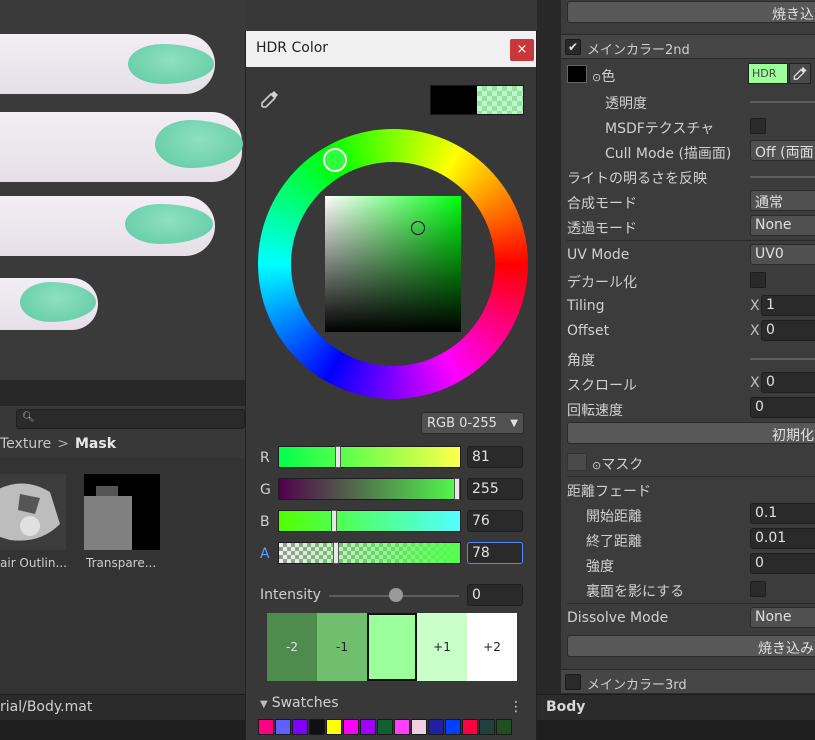 The image size is (815, 740). What do you see at coordinates (577, 462) in the screenshot?
I see `mask-texture-slot` at bounding box center [577, 462].